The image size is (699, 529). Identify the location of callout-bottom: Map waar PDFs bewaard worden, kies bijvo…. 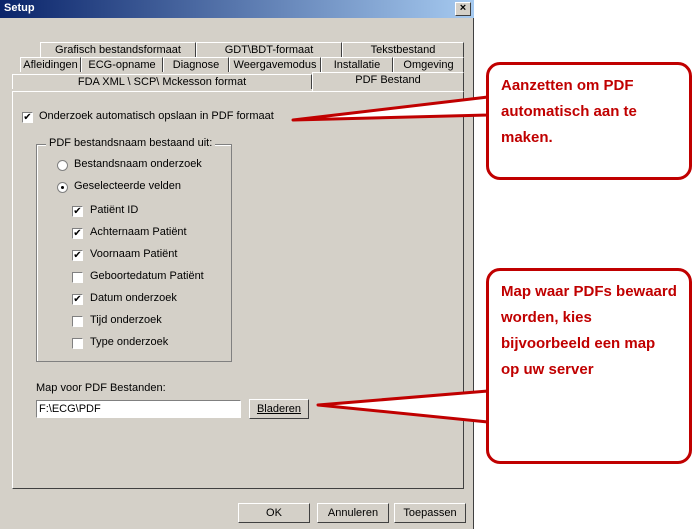
(589, 366).